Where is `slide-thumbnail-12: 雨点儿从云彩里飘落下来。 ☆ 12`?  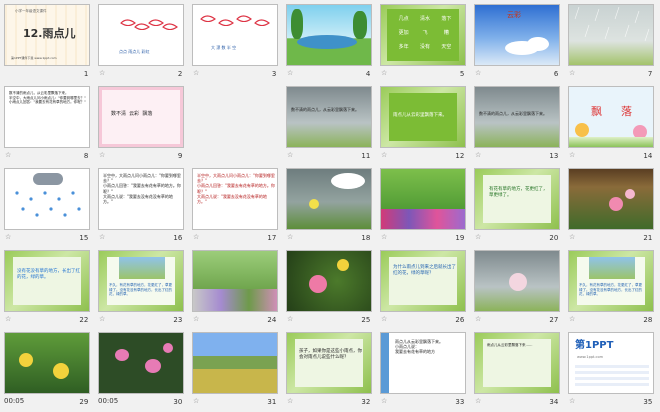
slide-thumbnail-12: 雨点儿从云彩里飘落下来。 ☆ 12 is located at coordinates (425, 125).